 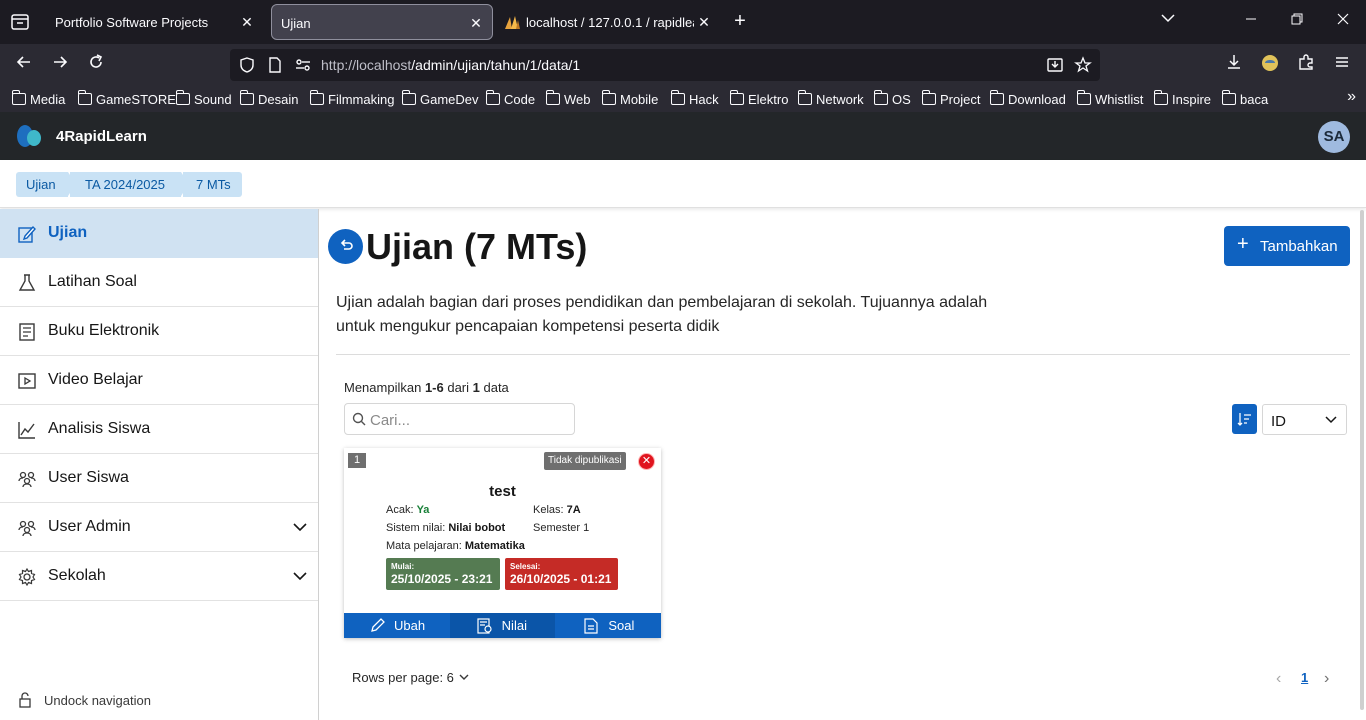 I want to click on breadcrumb-item: Ujian, so click(x=42, y=184).